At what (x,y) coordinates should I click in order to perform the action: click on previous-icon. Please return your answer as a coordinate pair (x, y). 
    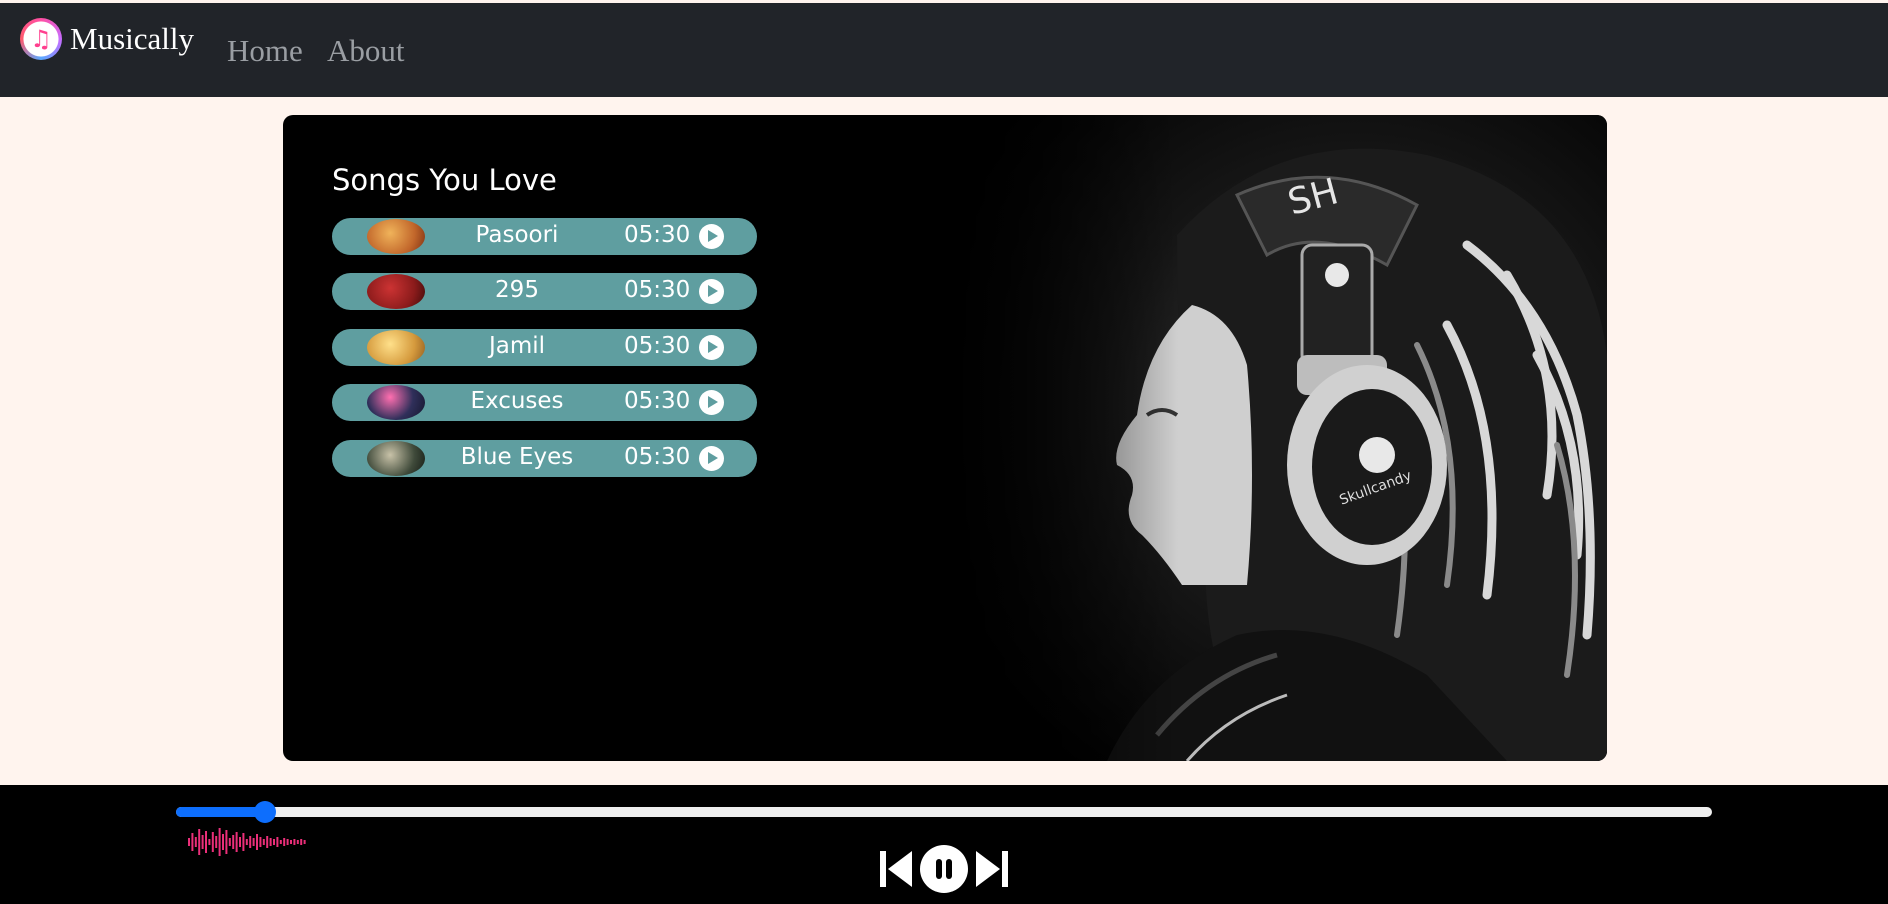
    Looking at the image, I should click on (897, 869).